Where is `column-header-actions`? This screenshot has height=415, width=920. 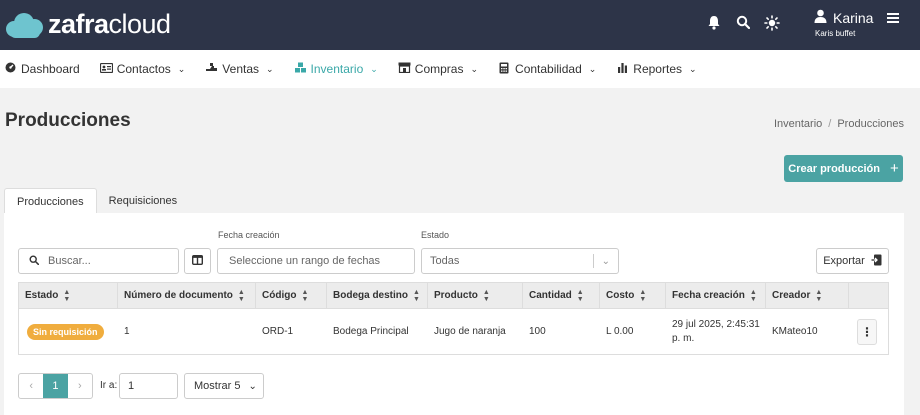
column-header-actions is located at coordinates (868, 295).